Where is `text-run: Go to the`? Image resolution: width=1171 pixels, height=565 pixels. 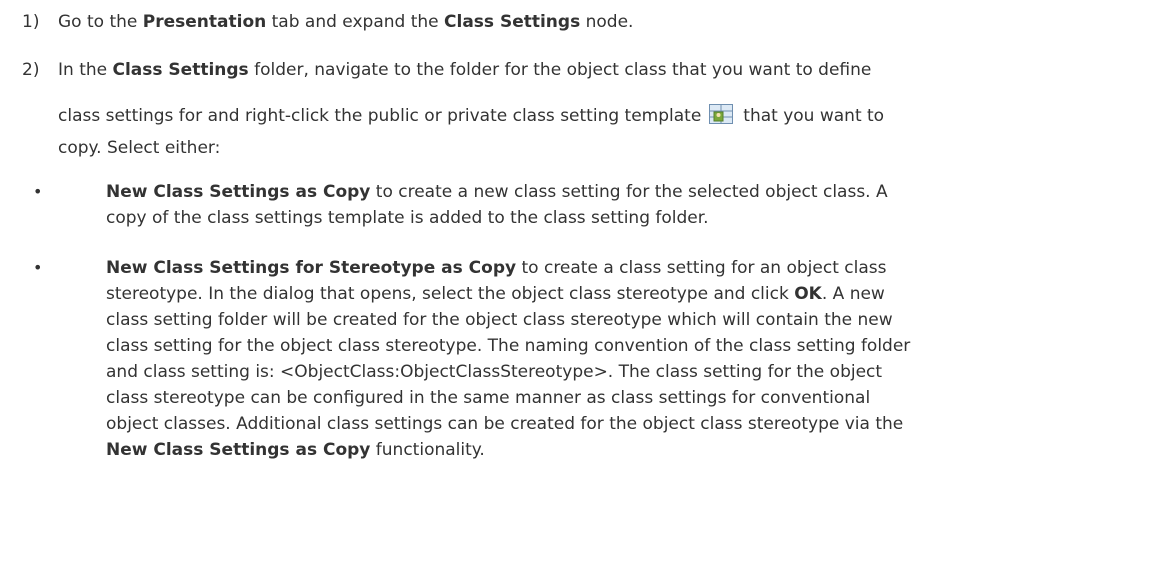 text-run: Go to the is located at coordinates (100, 22).